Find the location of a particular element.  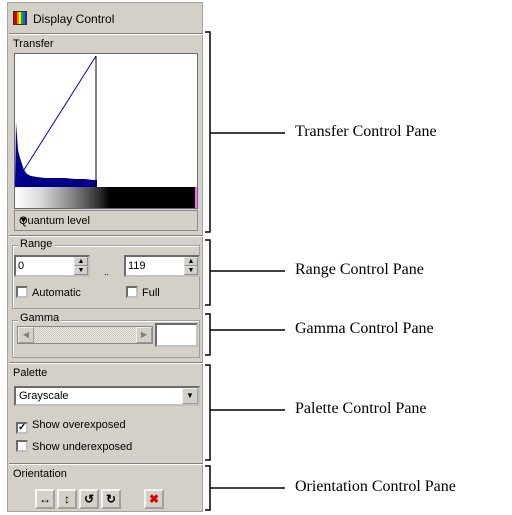

show-overexposed-checkbox: ✓ Show overexposed is located at coordinates (71, 426).